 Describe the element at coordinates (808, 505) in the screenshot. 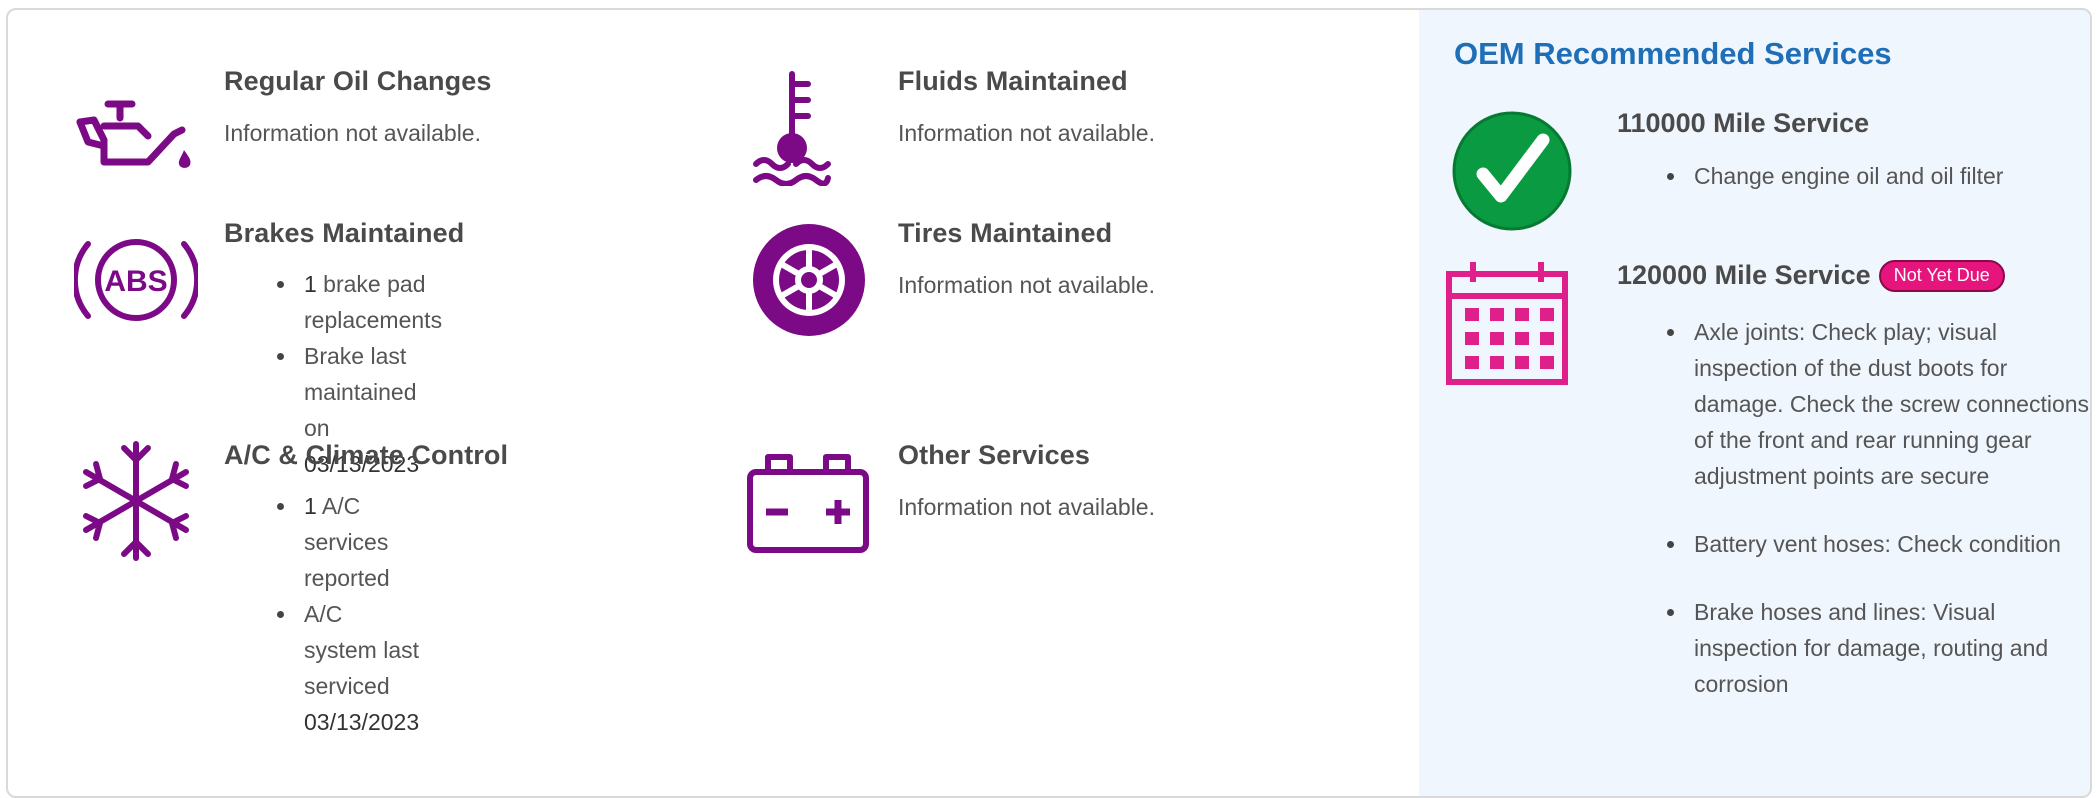

I see `battery-icon` at that location.